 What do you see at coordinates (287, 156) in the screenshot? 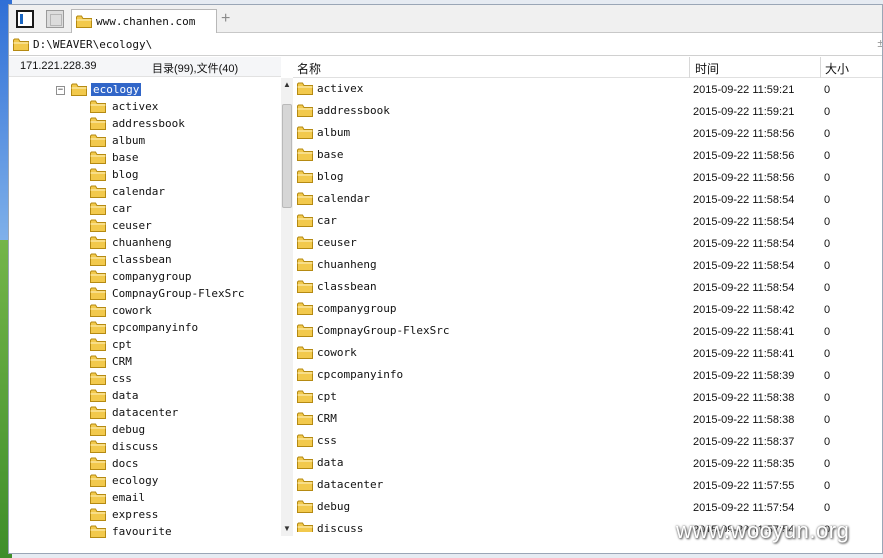
I see `scroll-thumb` at bounding box center [287, 156].